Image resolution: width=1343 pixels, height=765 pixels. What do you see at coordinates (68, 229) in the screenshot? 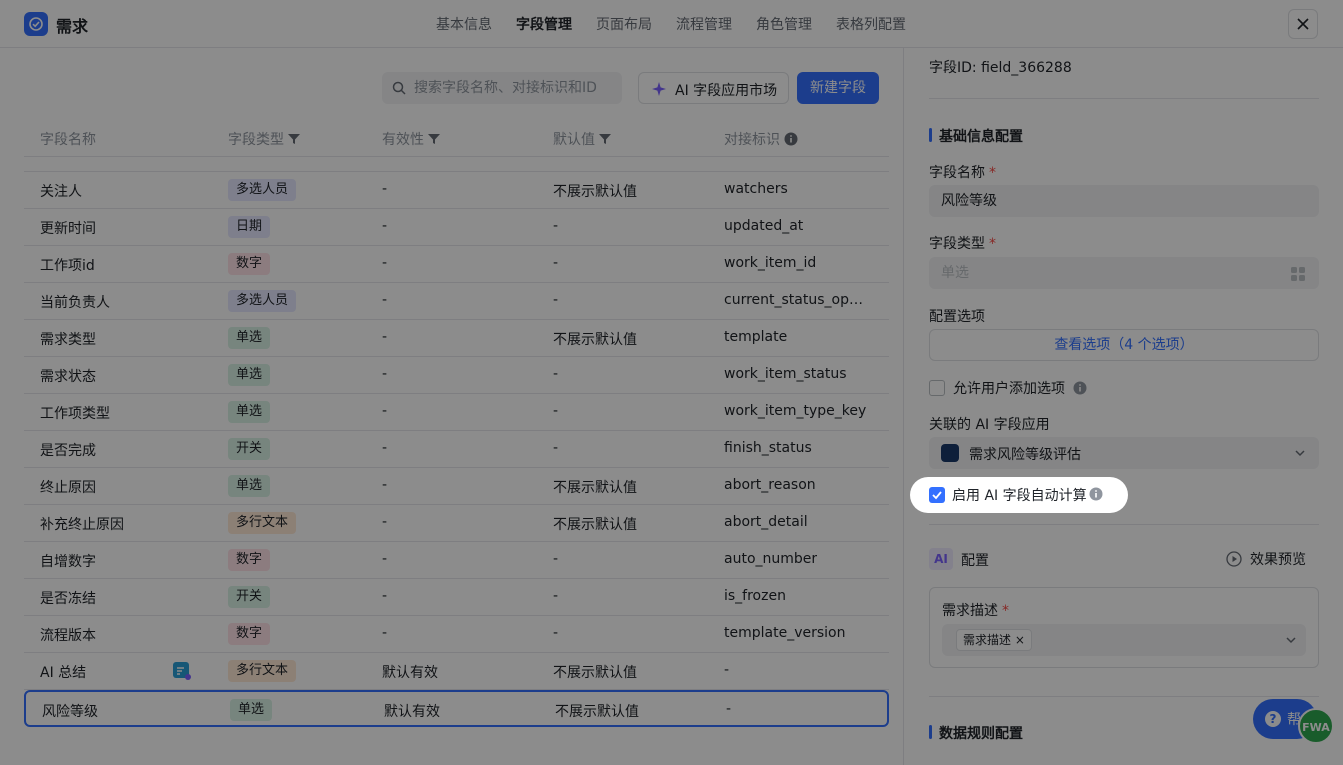
I see `cell-field-name: 更新时间` at bounding box center [68, 229].